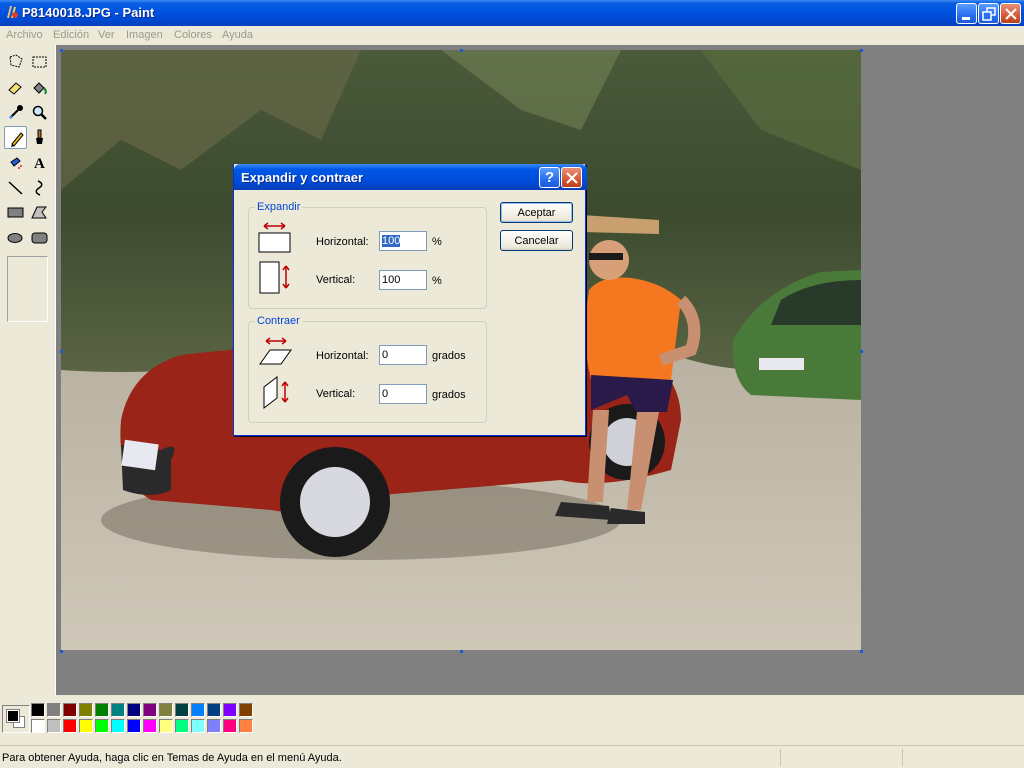 The image size is (1024, 768). I want to click on stretch-horizontal-icon, so click(274, 237).